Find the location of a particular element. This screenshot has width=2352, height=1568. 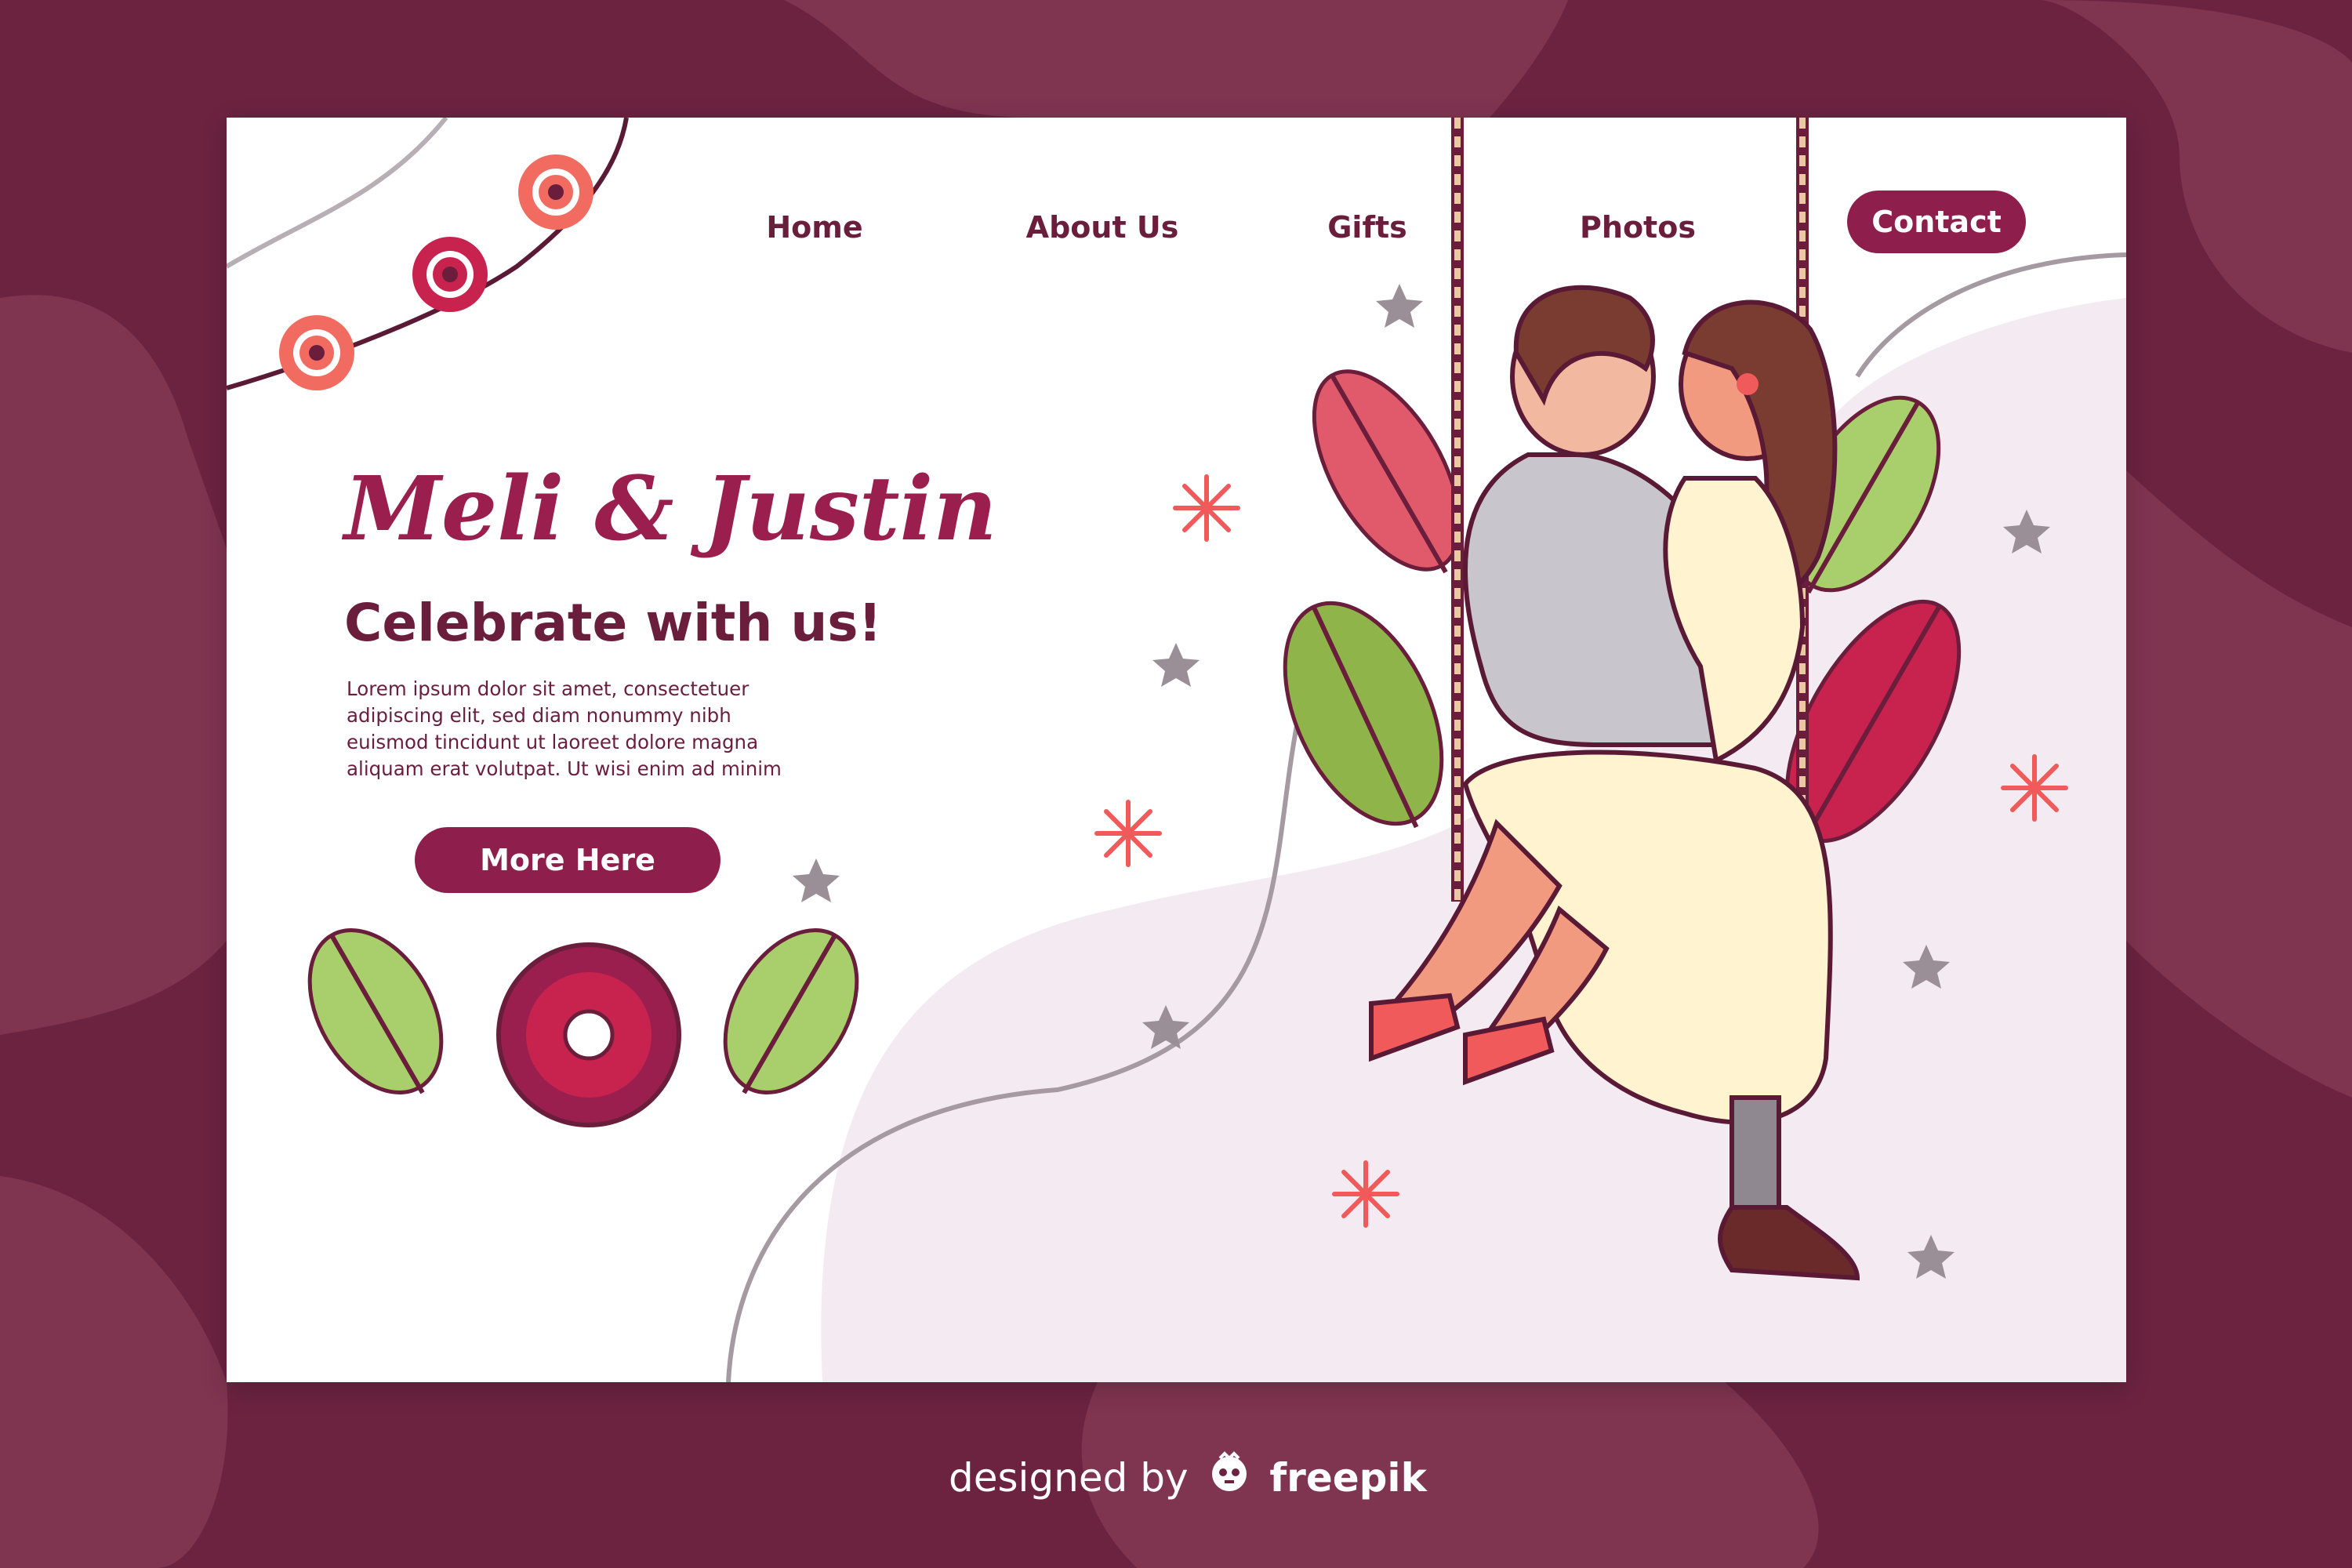

freepik-logo-icon is located at coordinates (1229, 1481).